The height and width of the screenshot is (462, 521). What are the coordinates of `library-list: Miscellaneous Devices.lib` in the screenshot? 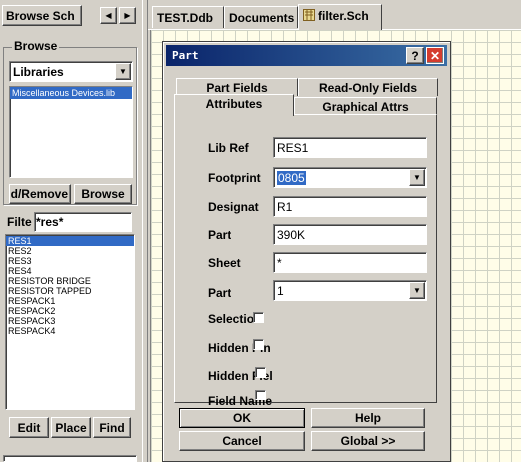 It's located at (71, 132).